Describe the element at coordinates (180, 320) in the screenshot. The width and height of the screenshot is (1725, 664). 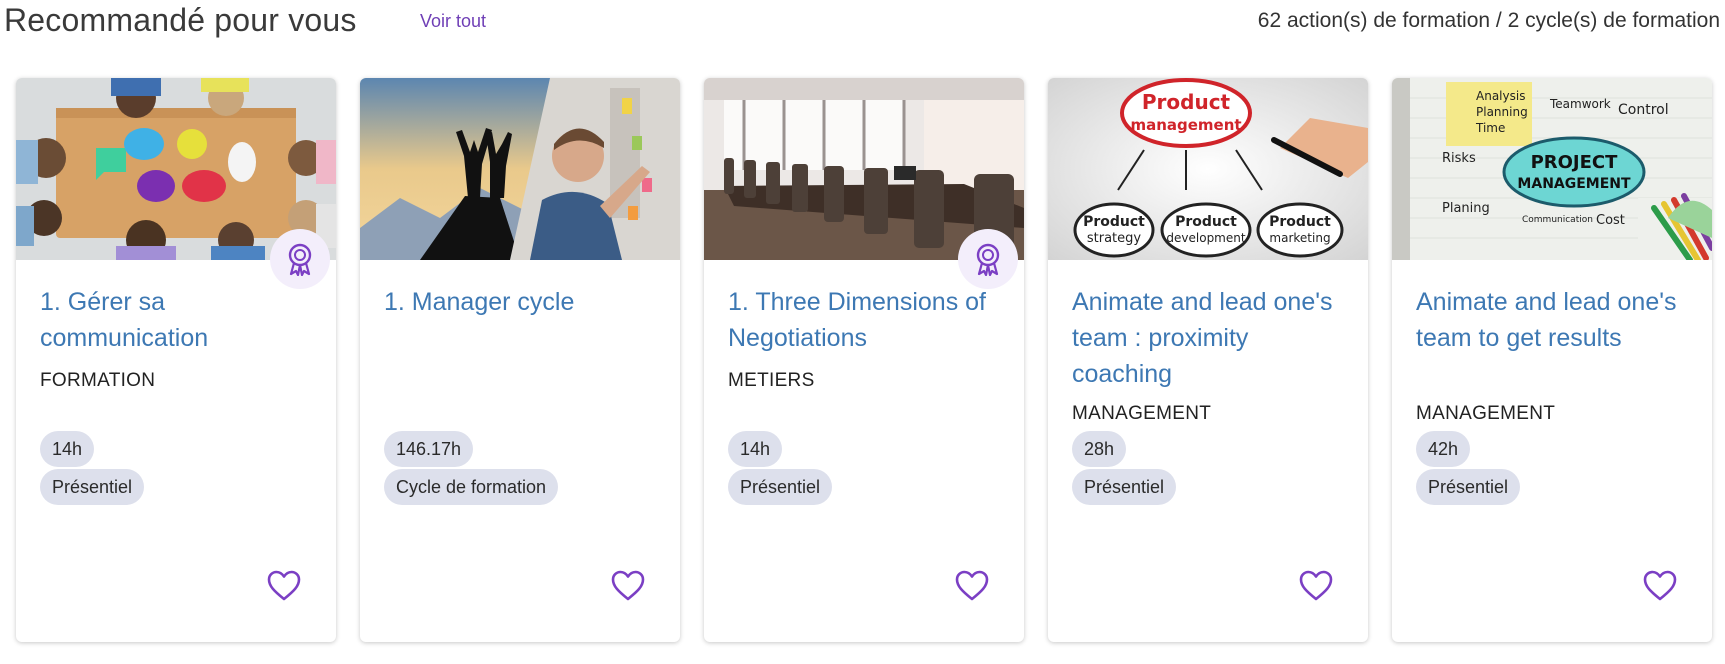
I see `course-title: 1. Gérer sa communication` at that location.